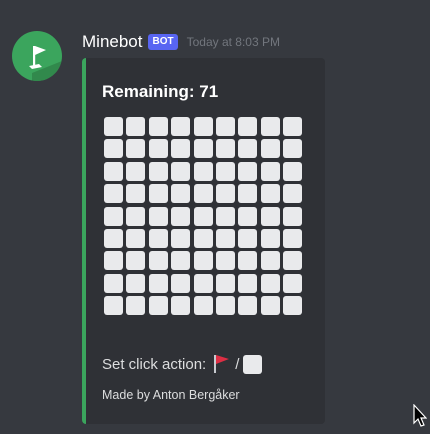 The image size is (430, 434). Describe the element at coordinates (171, 395) in the screenshot. I see `embed-footer: Made by Anton Bergåker` at that location.